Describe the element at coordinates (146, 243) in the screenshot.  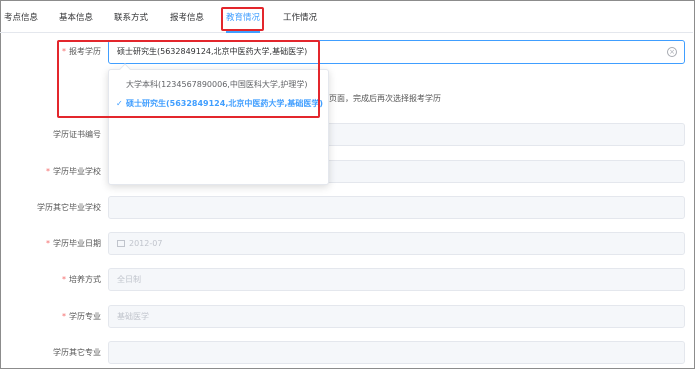
I see `grad-date-value: 2012-07` at that location.